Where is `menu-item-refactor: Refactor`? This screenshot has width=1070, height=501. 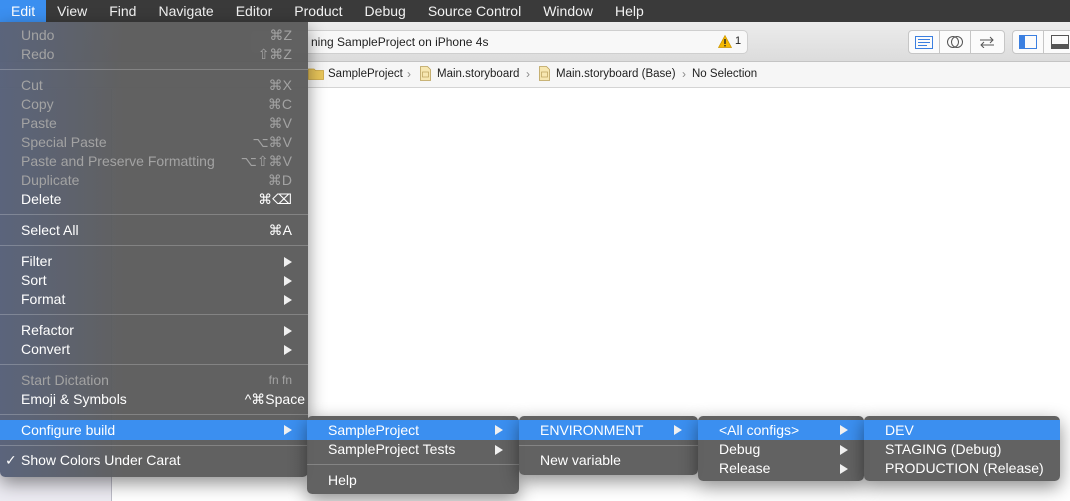
menu-item-refactor: Refactor is located at coordinates (154, 330).